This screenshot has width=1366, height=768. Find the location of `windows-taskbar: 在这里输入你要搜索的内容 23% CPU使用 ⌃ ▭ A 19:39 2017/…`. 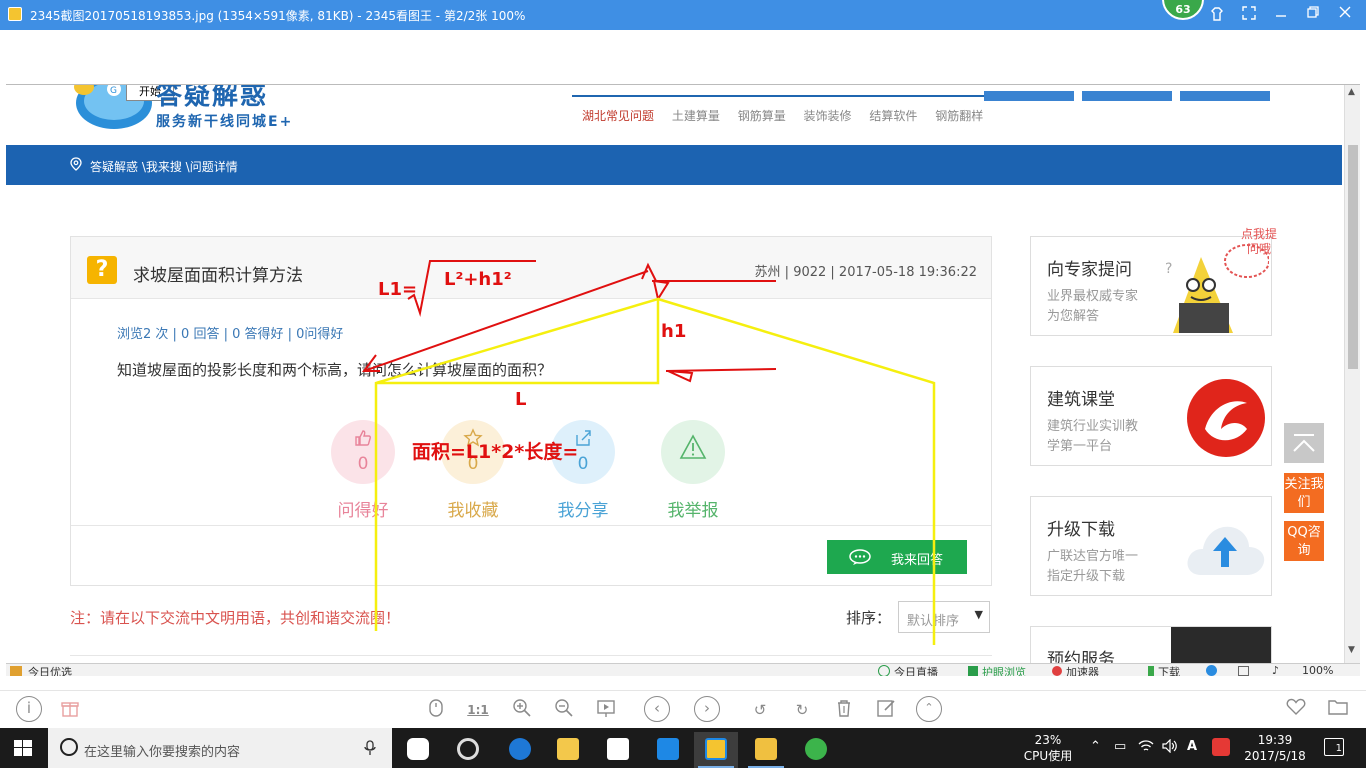

windows-taskbar: 在这里输入你要搜索的内容 23% CPU使用 ⌃ ▭ A 19:39 2017/… is located at coordinates (683, 748).